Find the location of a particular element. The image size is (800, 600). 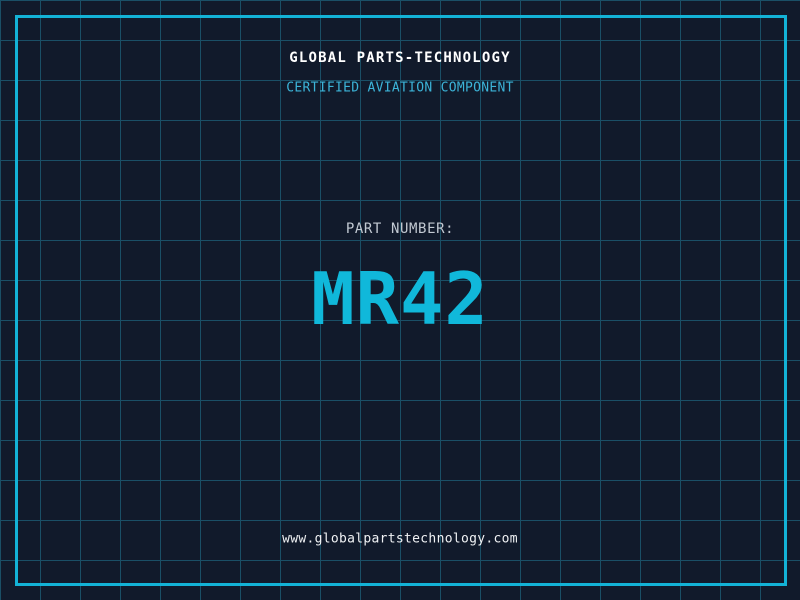

part-number-label: PART NUMBER: is located at coordinates (400, 229).